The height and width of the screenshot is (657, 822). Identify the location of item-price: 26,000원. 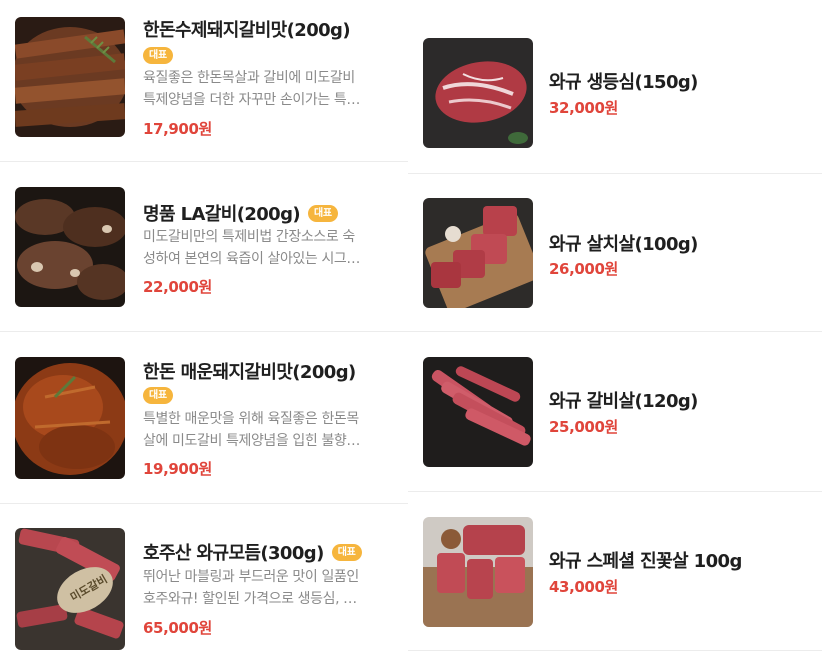
(583, 269).